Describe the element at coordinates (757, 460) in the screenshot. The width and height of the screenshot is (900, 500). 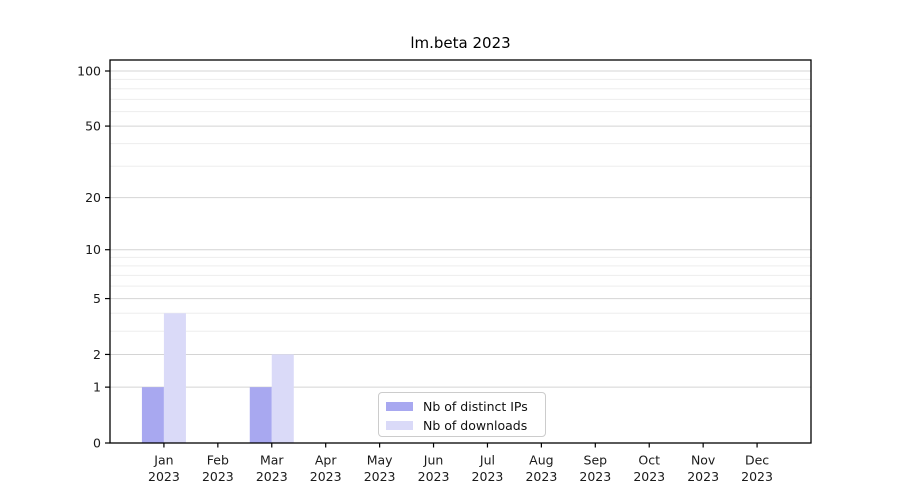
I see `svg-text: Dec` at that location.